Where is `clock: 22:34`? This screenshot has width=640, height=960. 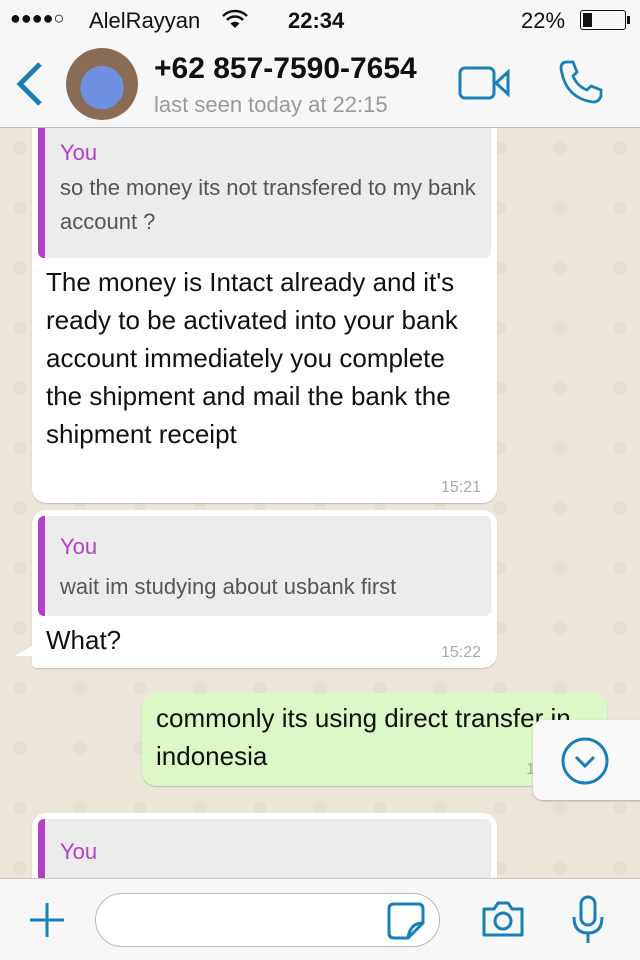 clock: 22:34 is located at coordinates (316, 20).